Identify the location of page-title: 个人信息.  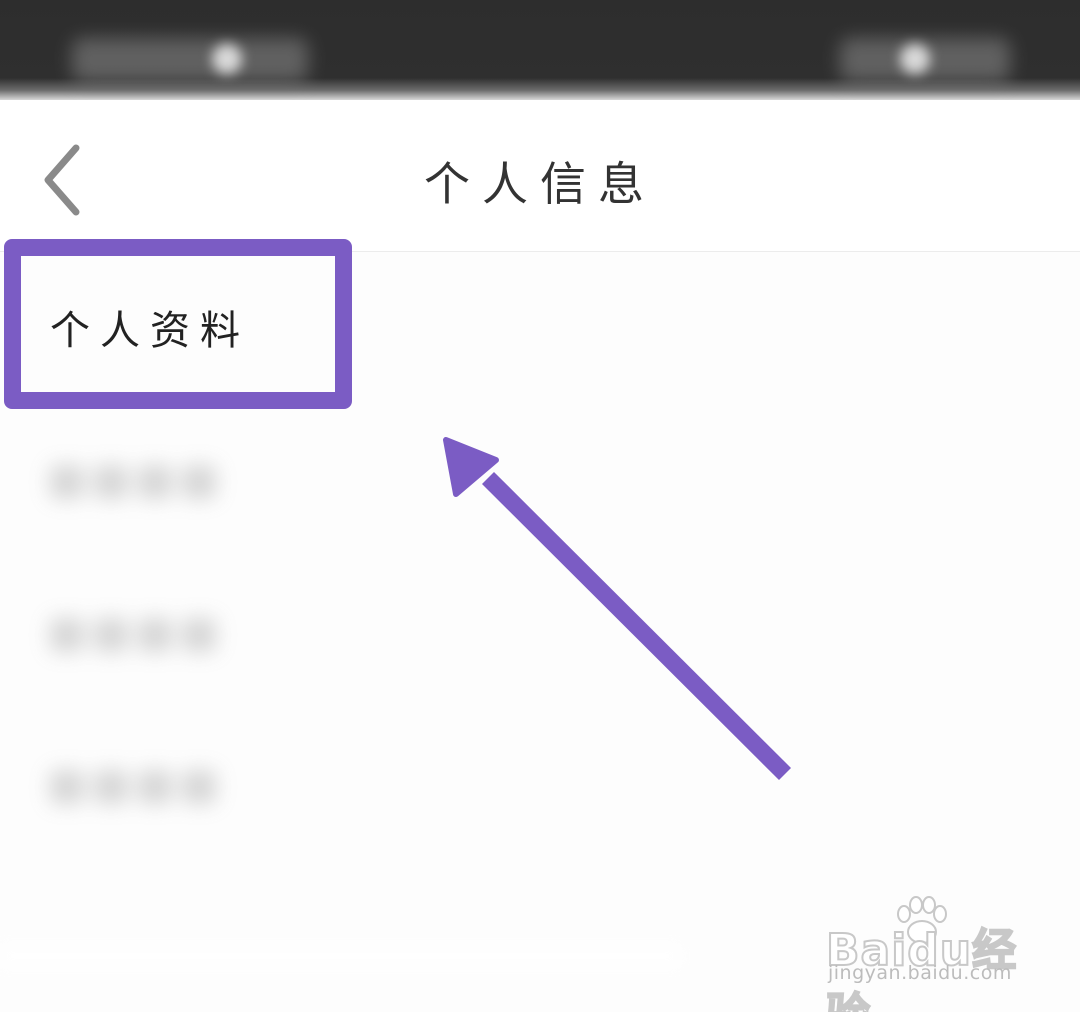
(540, 184).